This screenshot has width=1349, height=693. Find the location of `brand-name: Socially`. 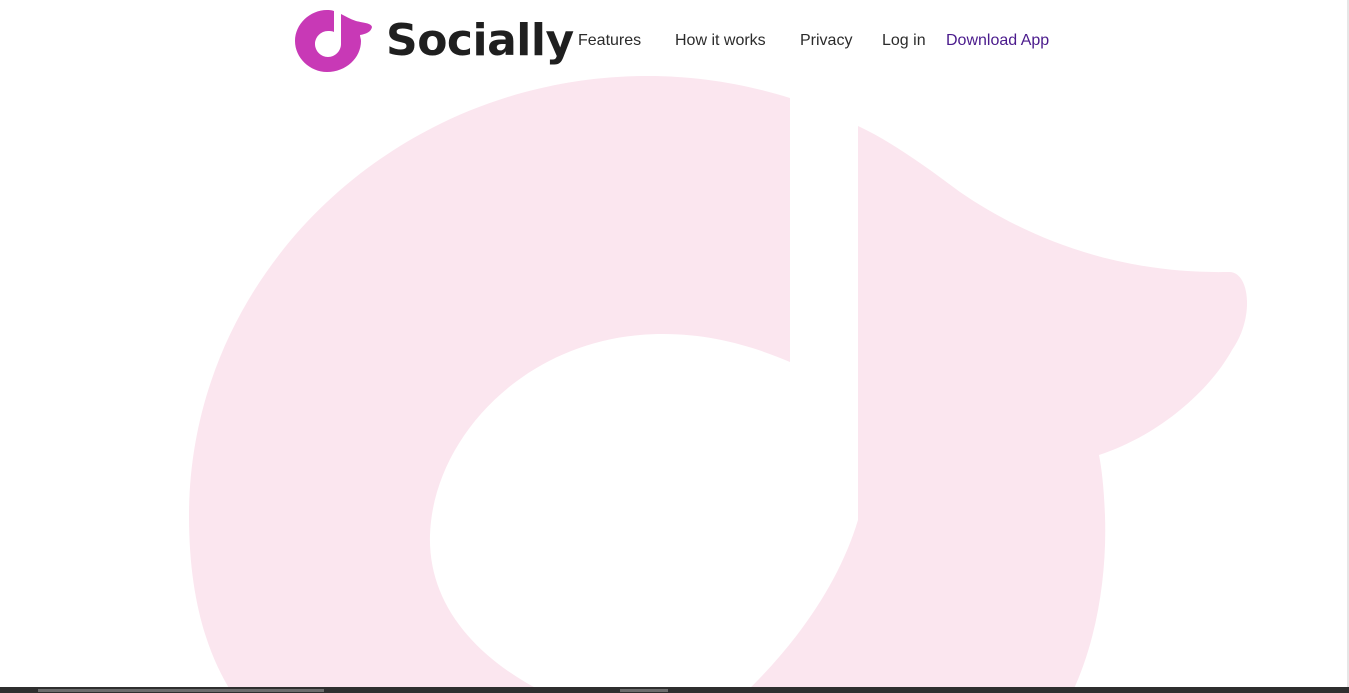

brand-name: Socially is located at coordinates (480, 40).